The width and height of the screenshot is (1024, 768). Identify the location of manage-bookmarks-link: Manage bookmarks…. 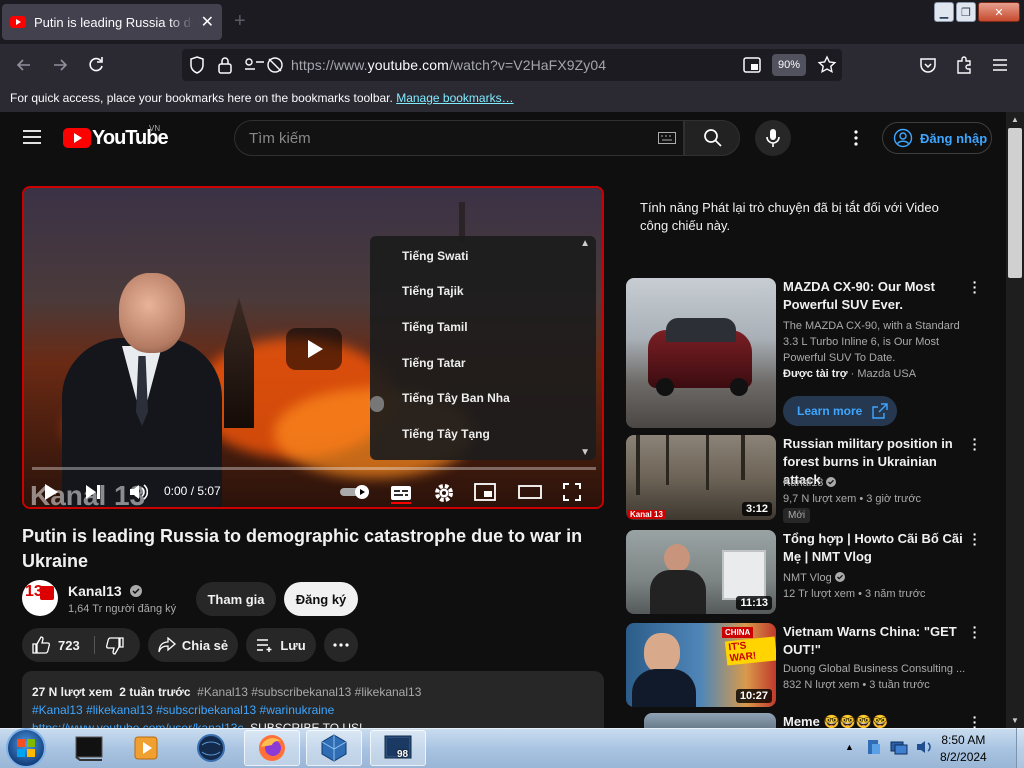
(454, 98).